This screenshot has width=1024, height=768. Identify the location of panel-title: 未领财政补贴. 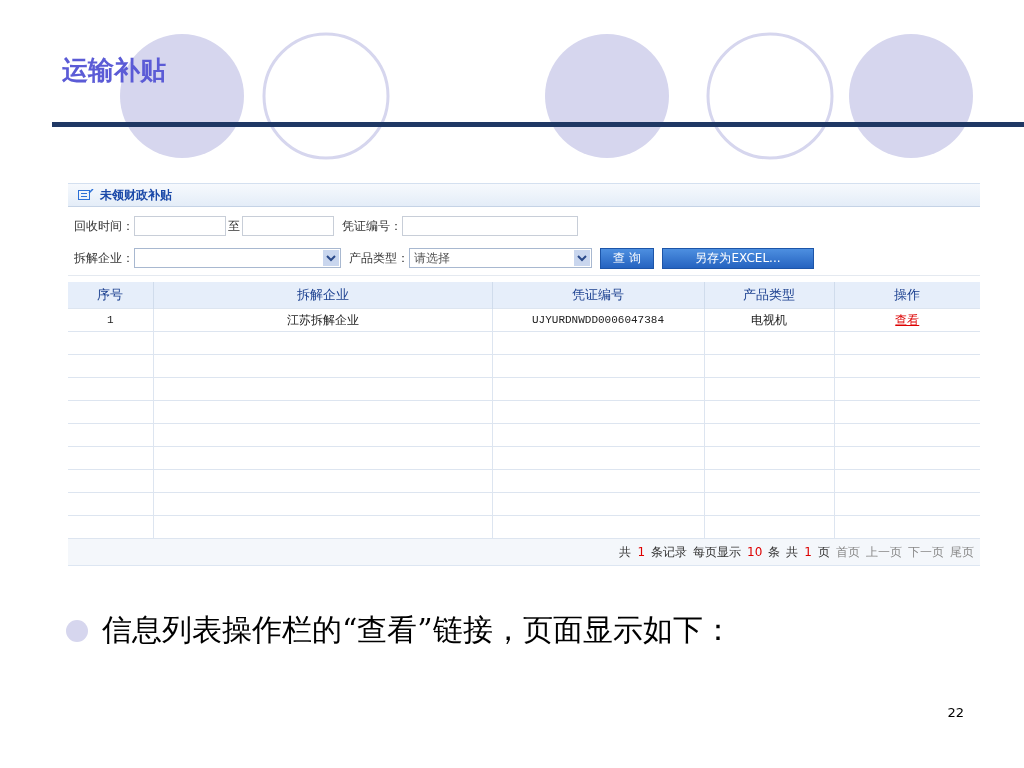
(136, 195).